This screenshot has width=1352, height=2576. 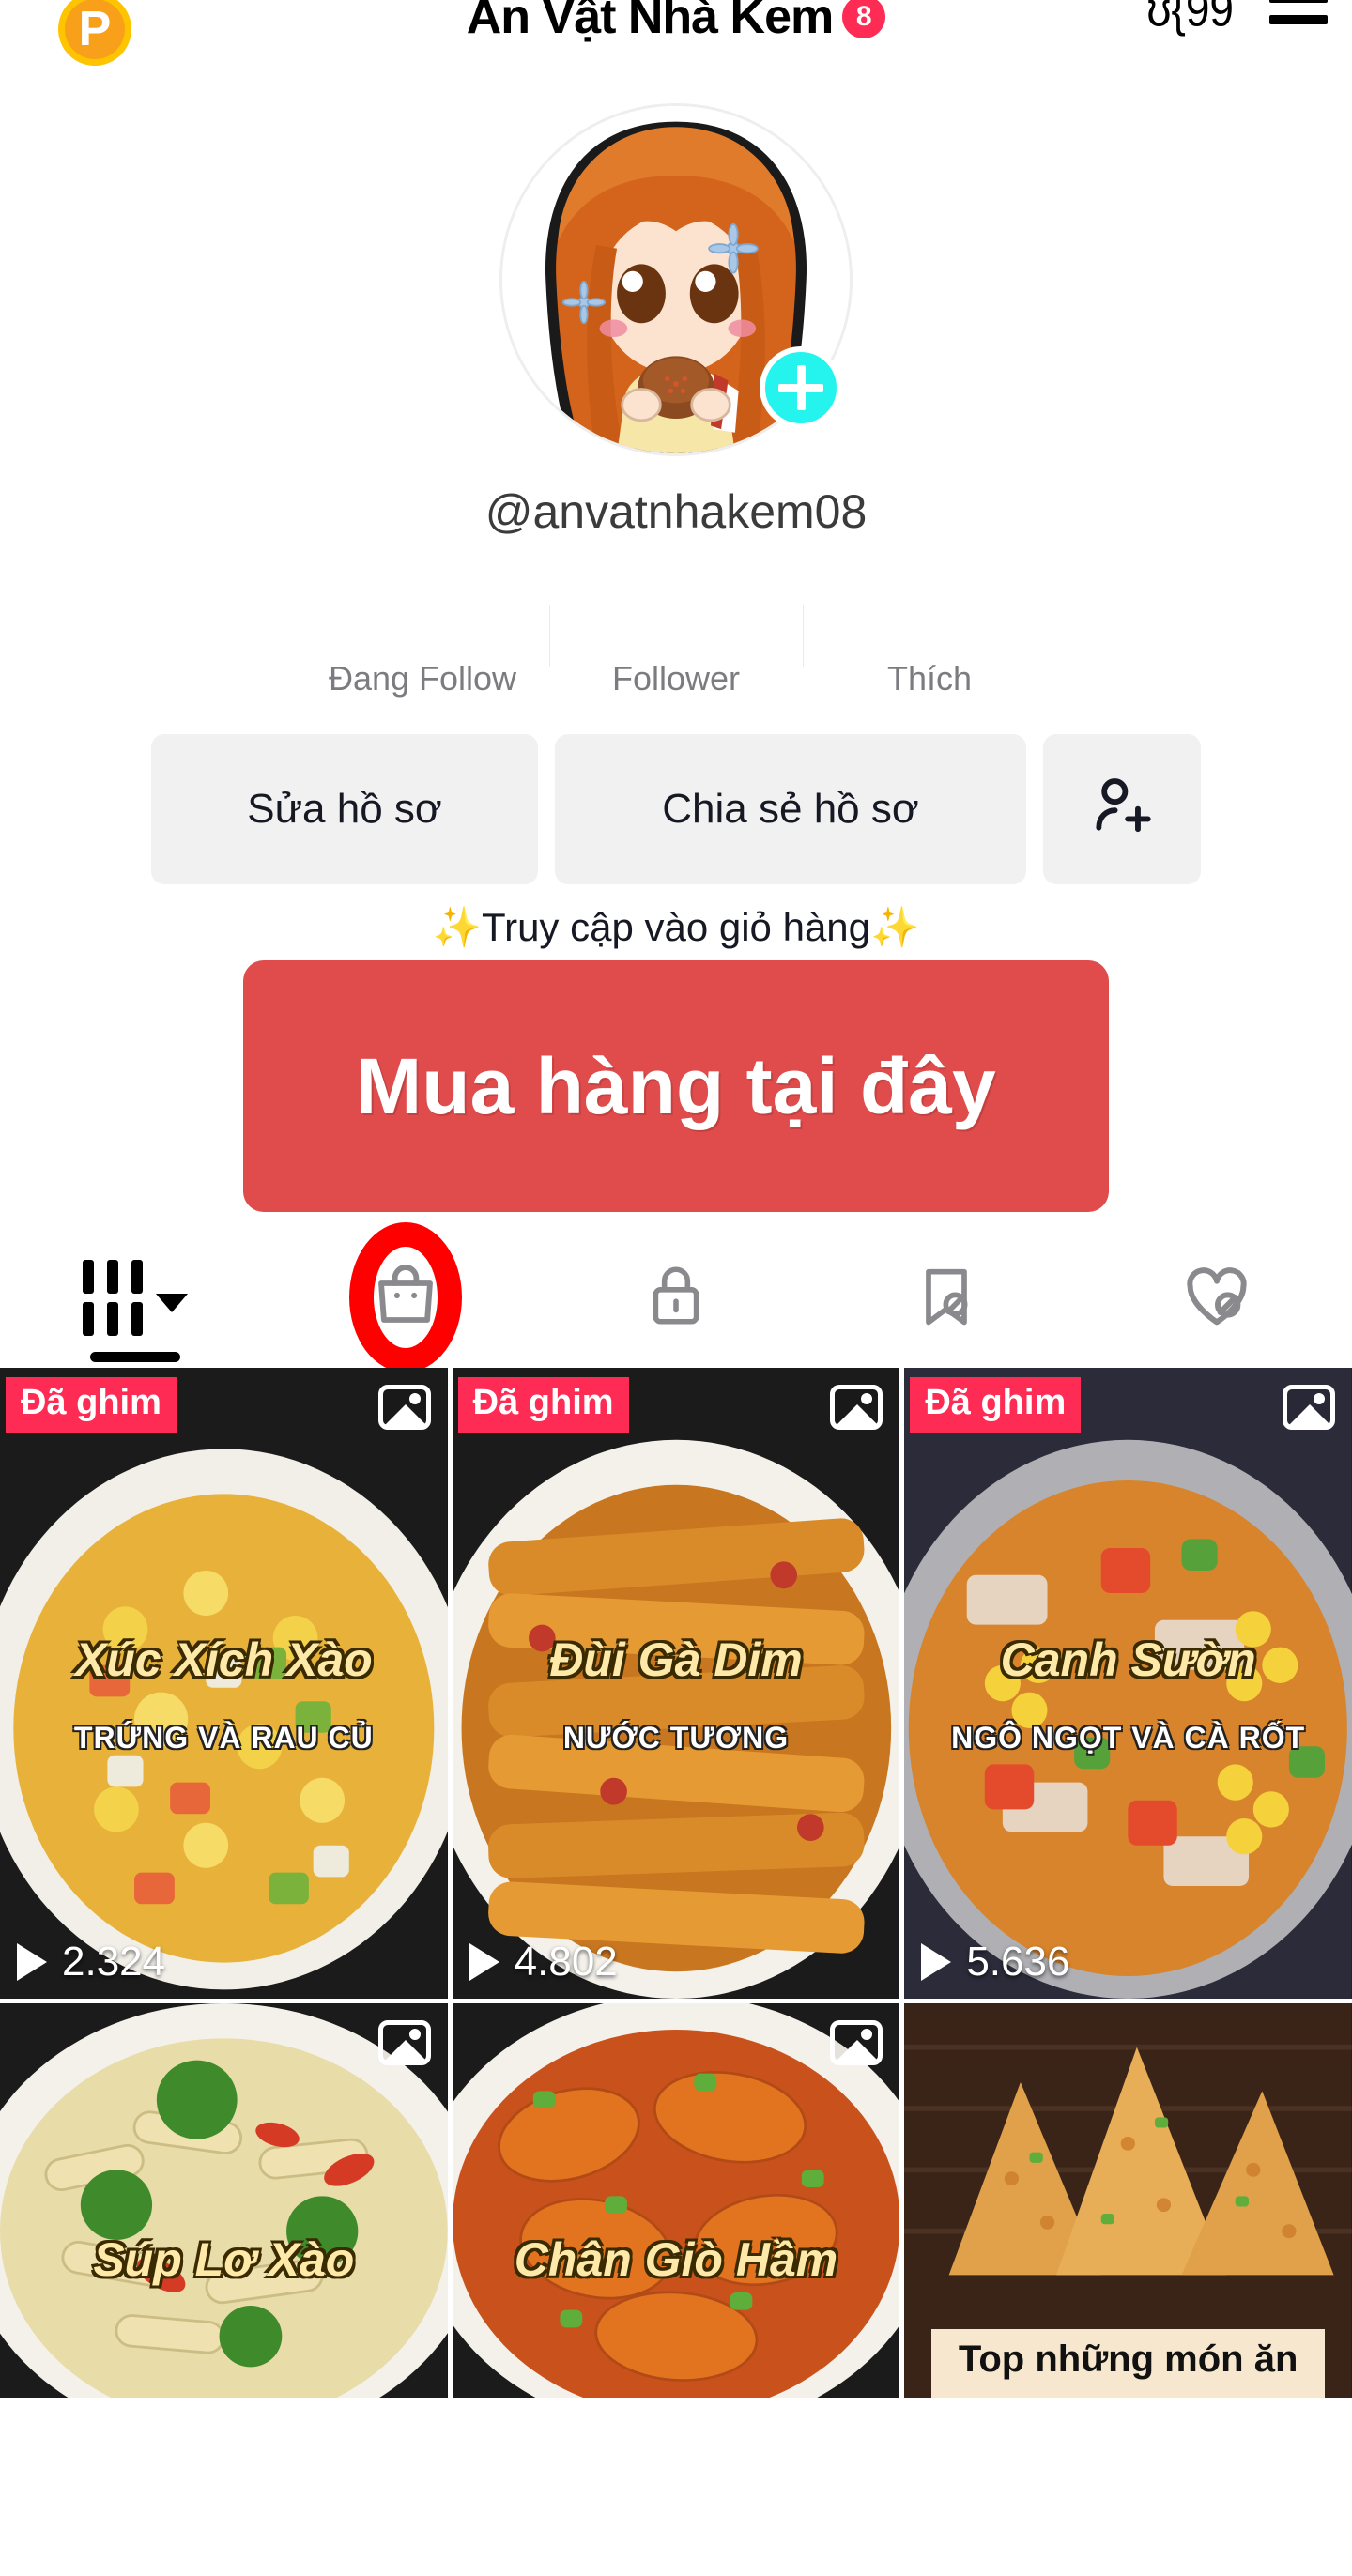 I want to click on stat-followers: Follower, so click(x=676, y=648).